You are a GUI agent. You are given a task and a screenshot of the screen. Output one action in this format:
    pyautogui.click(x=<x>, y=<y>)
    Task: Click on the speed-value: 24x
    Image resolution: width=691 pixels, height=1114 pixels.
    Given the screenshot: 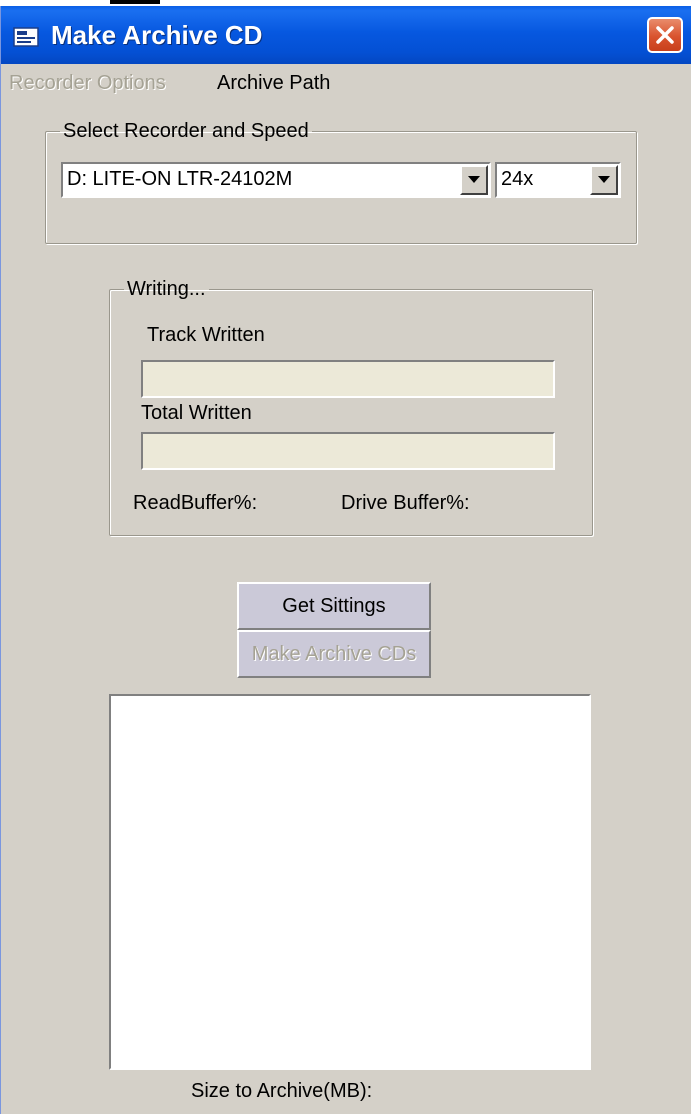 What is the action you would take?
    pyautogui.click(x=517, y=179)
    